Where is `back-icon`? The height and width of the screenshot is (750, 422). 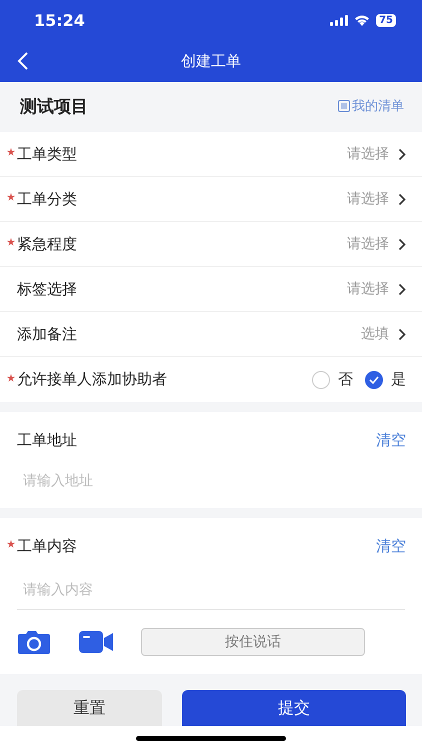 back-icon is located at coordinates (23, 61).